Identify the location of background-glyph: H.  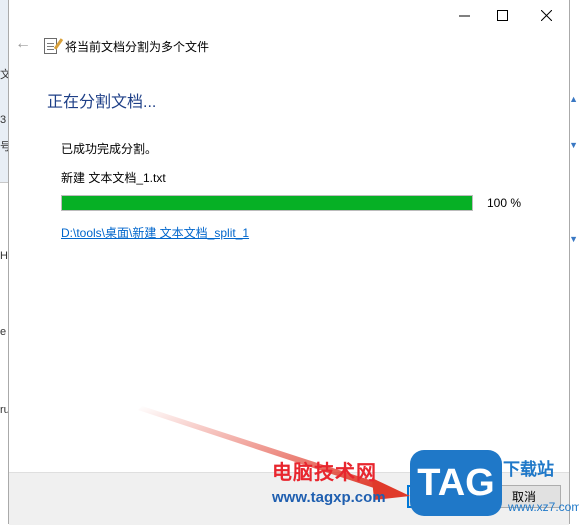
(4, 256).